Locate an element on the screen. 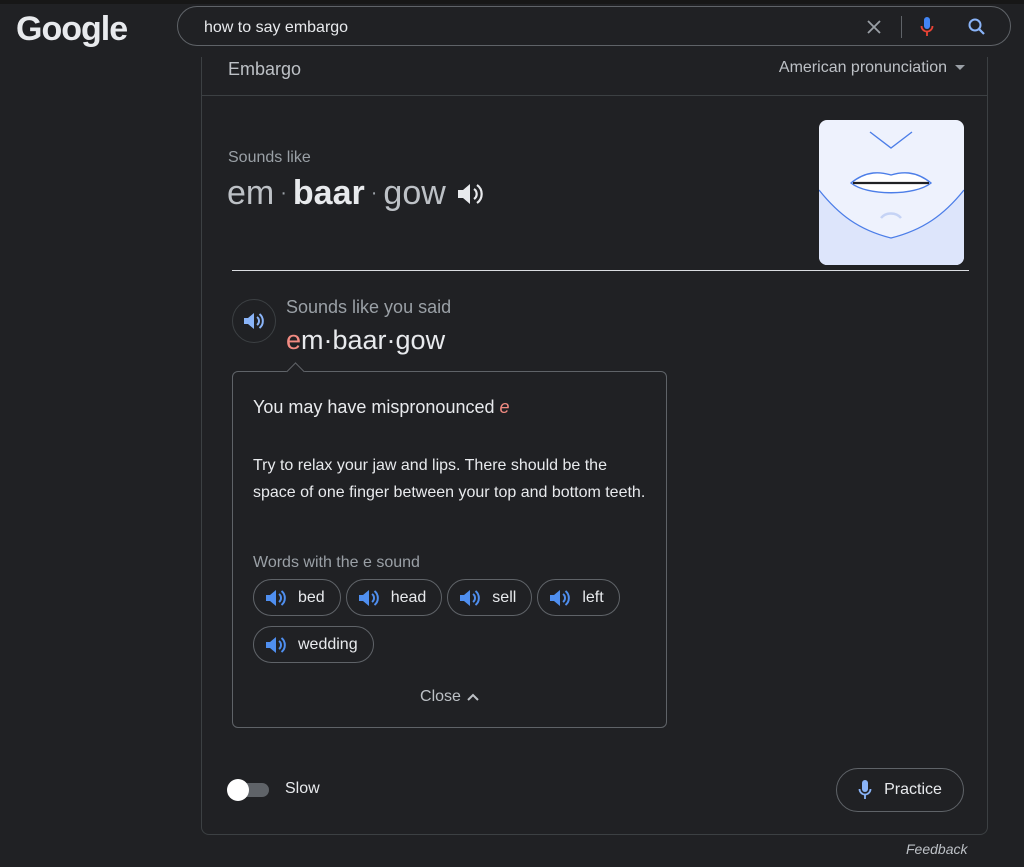  word-chip-label: wedding is located at coordinates (328, 644).